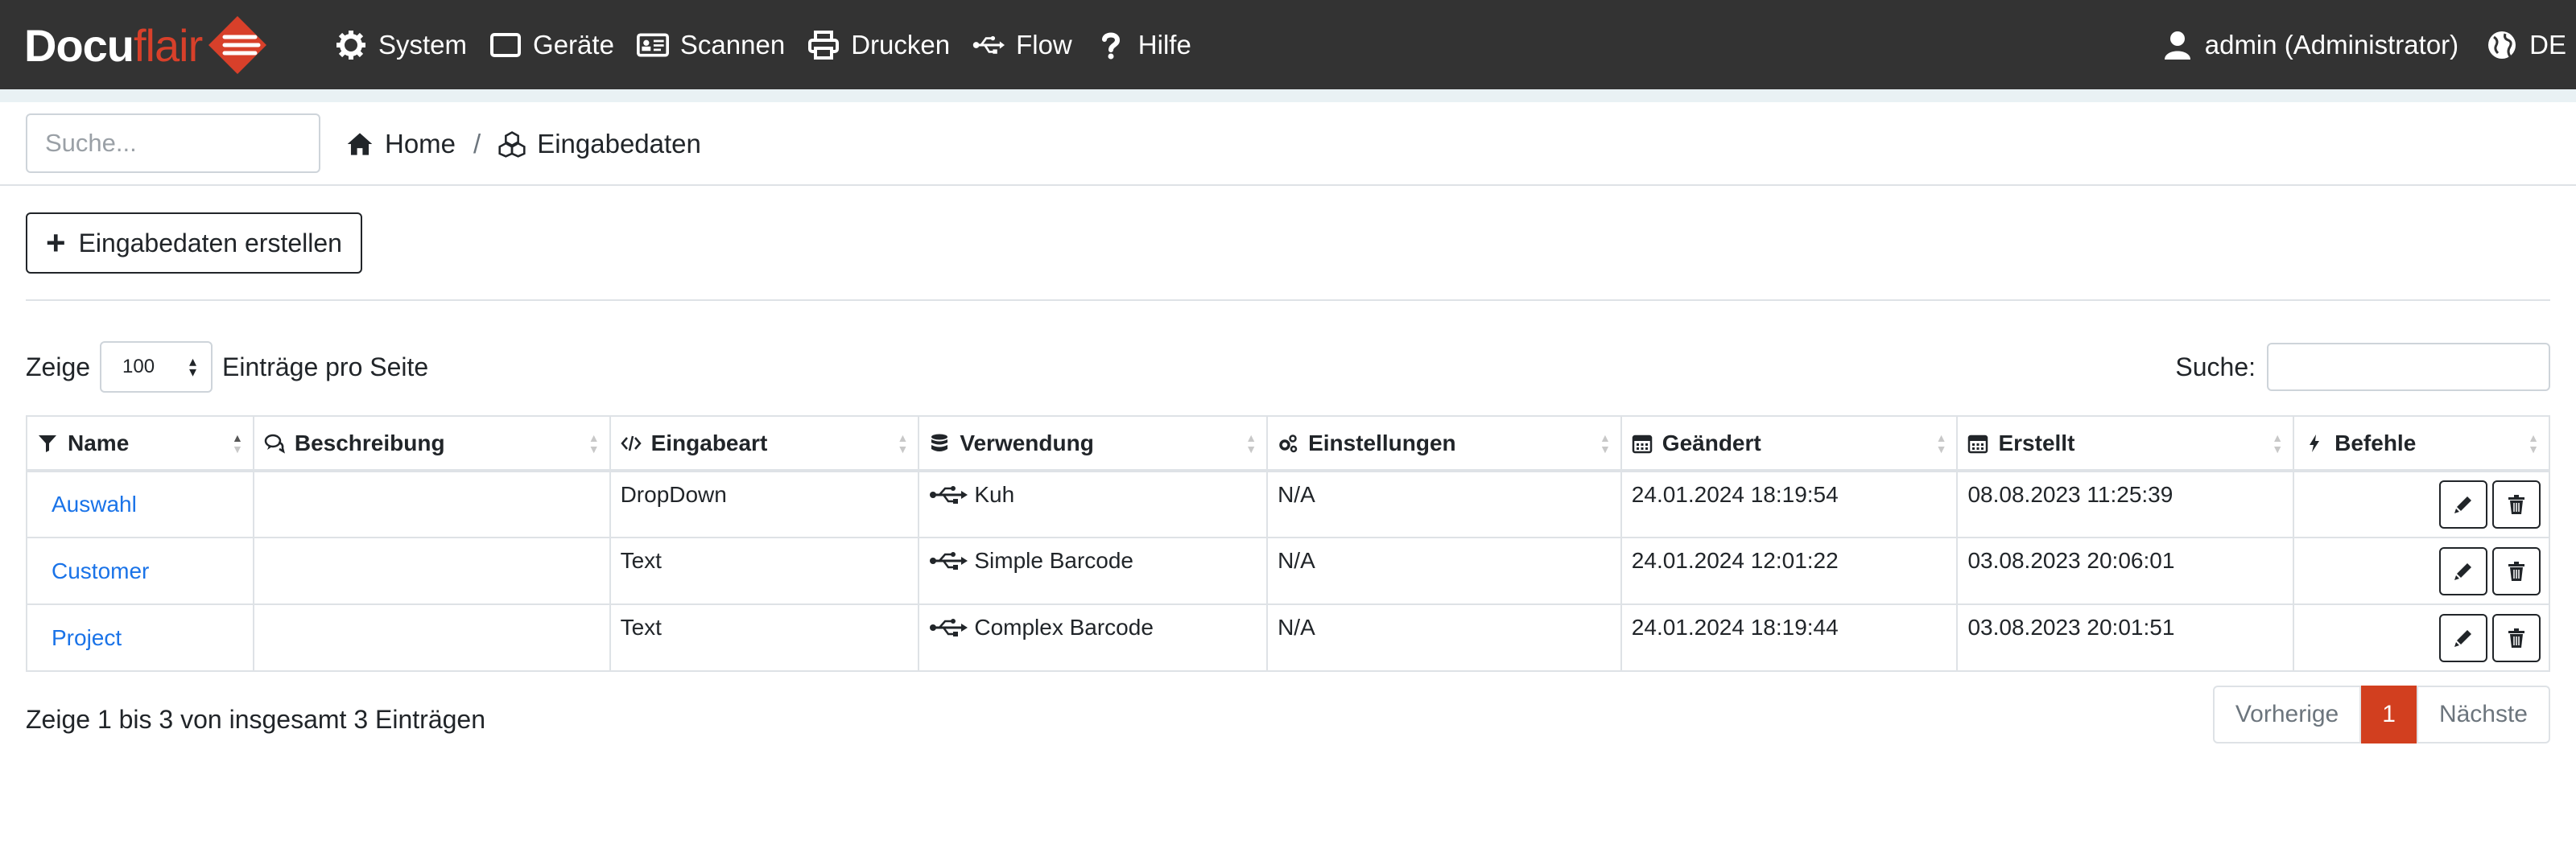 This screenshot has height=865, width=2576. I want to click on nav-geraete: Geräte, so click(551, 44).